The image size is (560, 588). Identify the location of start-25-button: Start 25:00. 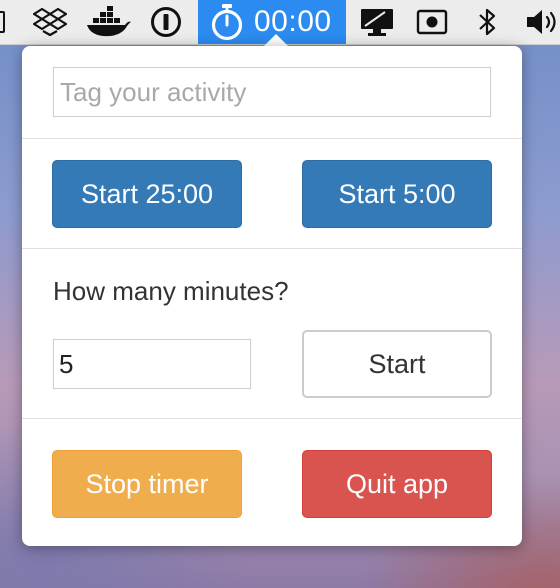
(147, 194).